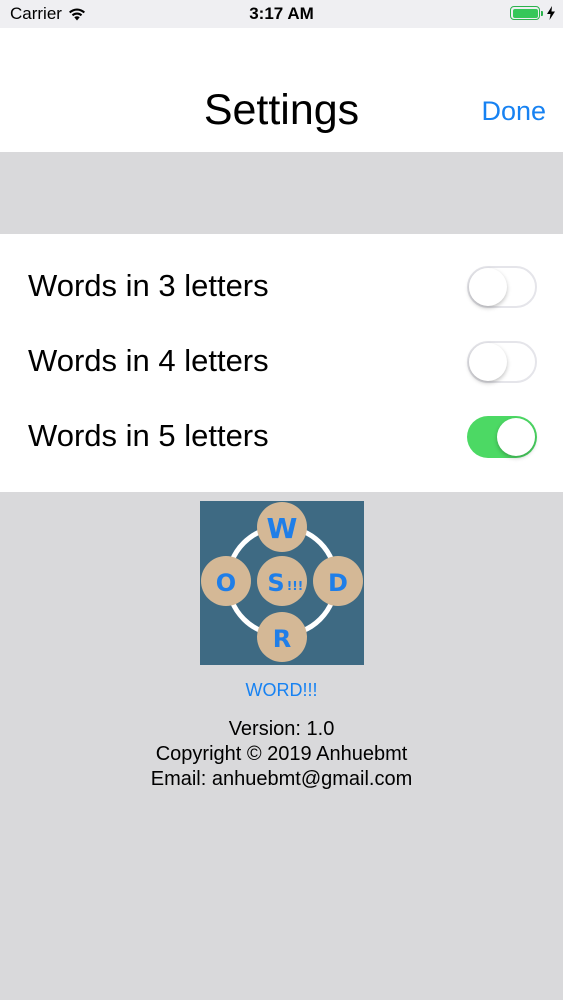  I want to click on battery-icon, so click(525, 13).